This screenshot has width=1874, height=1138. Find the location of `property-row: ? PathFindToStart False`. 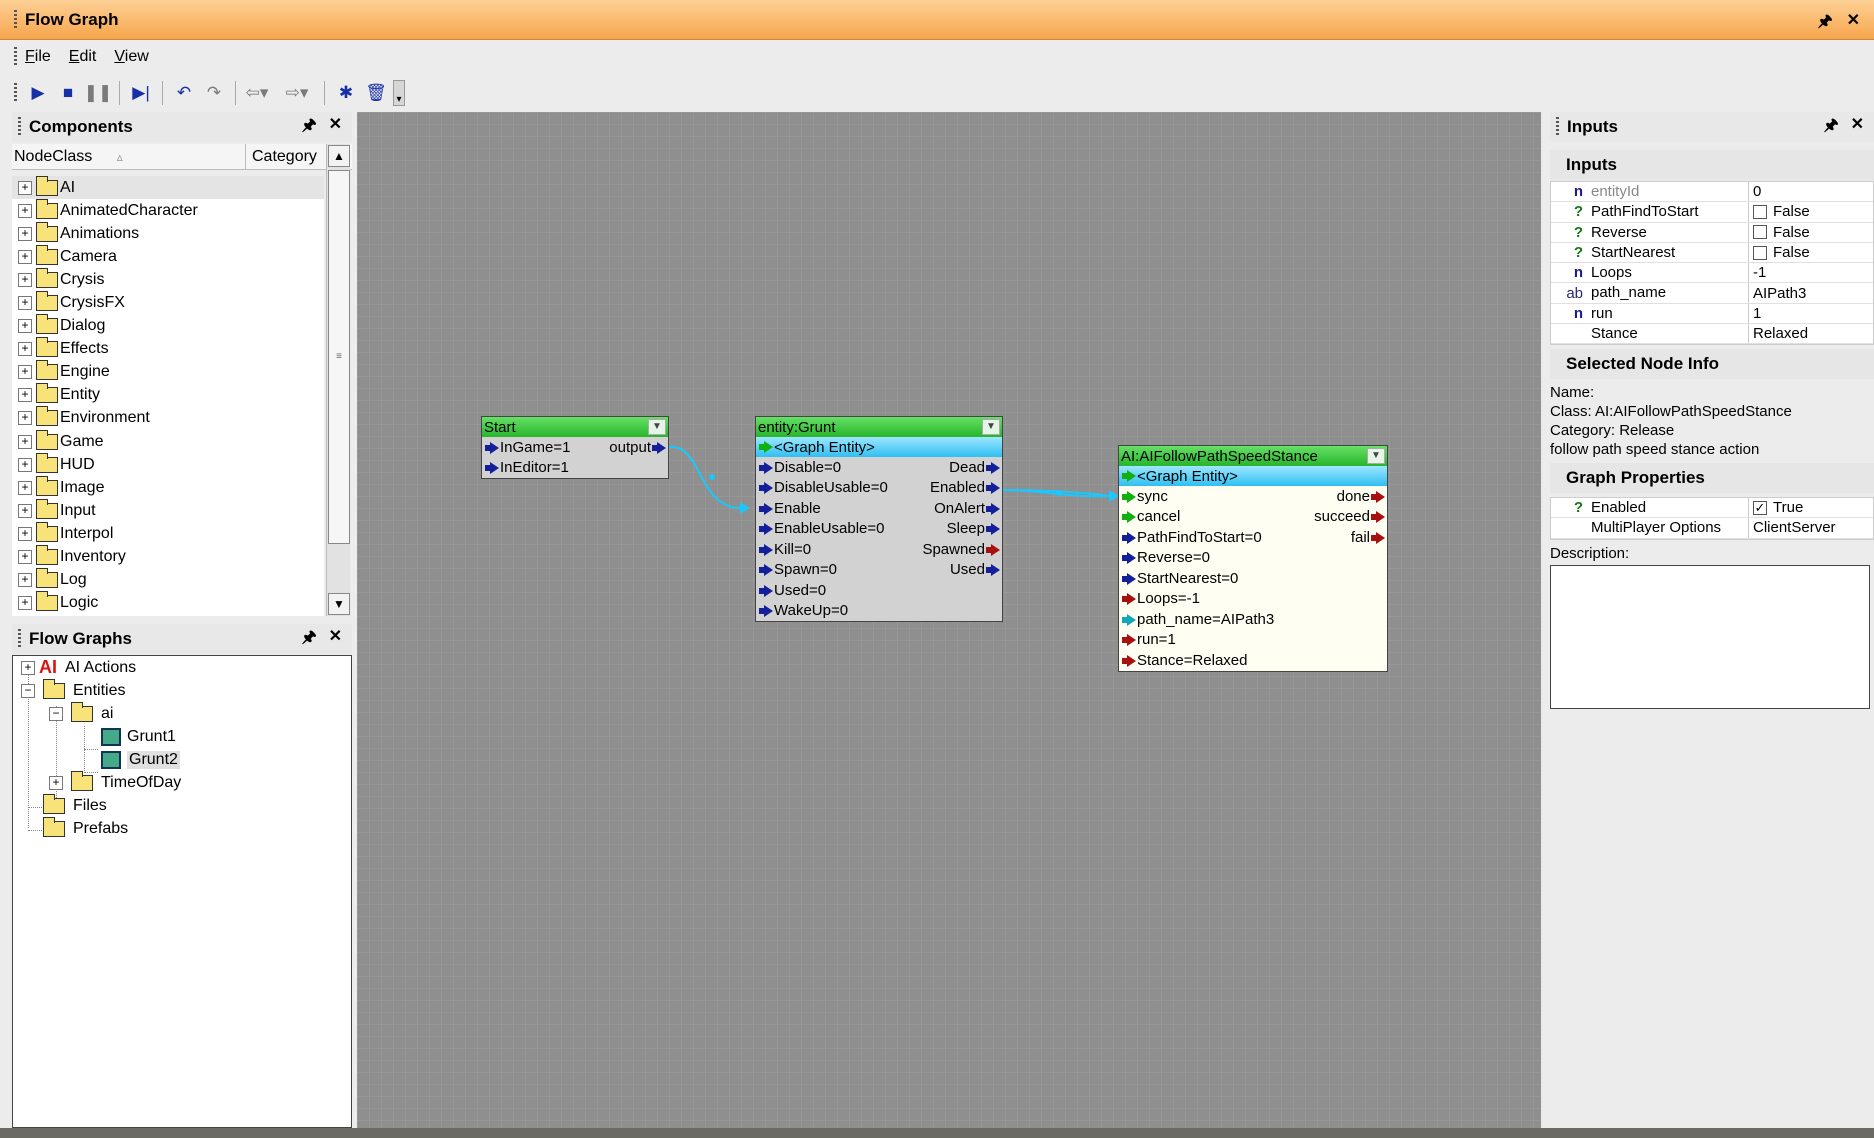

property-row: ? PathFindToStart False is located at coordinates (1712, 212).